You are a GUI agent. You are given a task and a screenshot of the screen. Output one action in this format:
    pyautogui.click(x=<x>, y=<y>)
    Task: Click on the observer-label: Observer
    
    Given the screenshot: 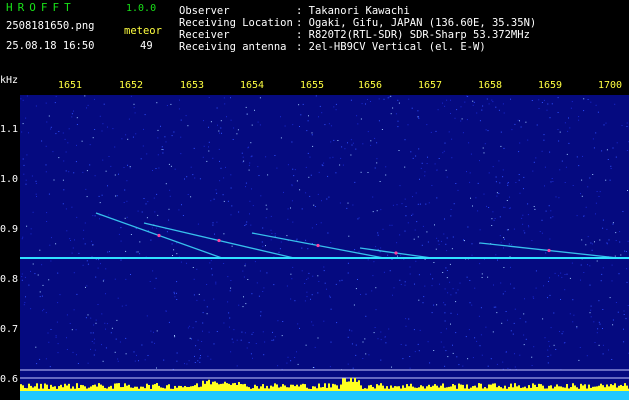 What is the action you would take?
    pyautogui.click(x=204, y=11)
    